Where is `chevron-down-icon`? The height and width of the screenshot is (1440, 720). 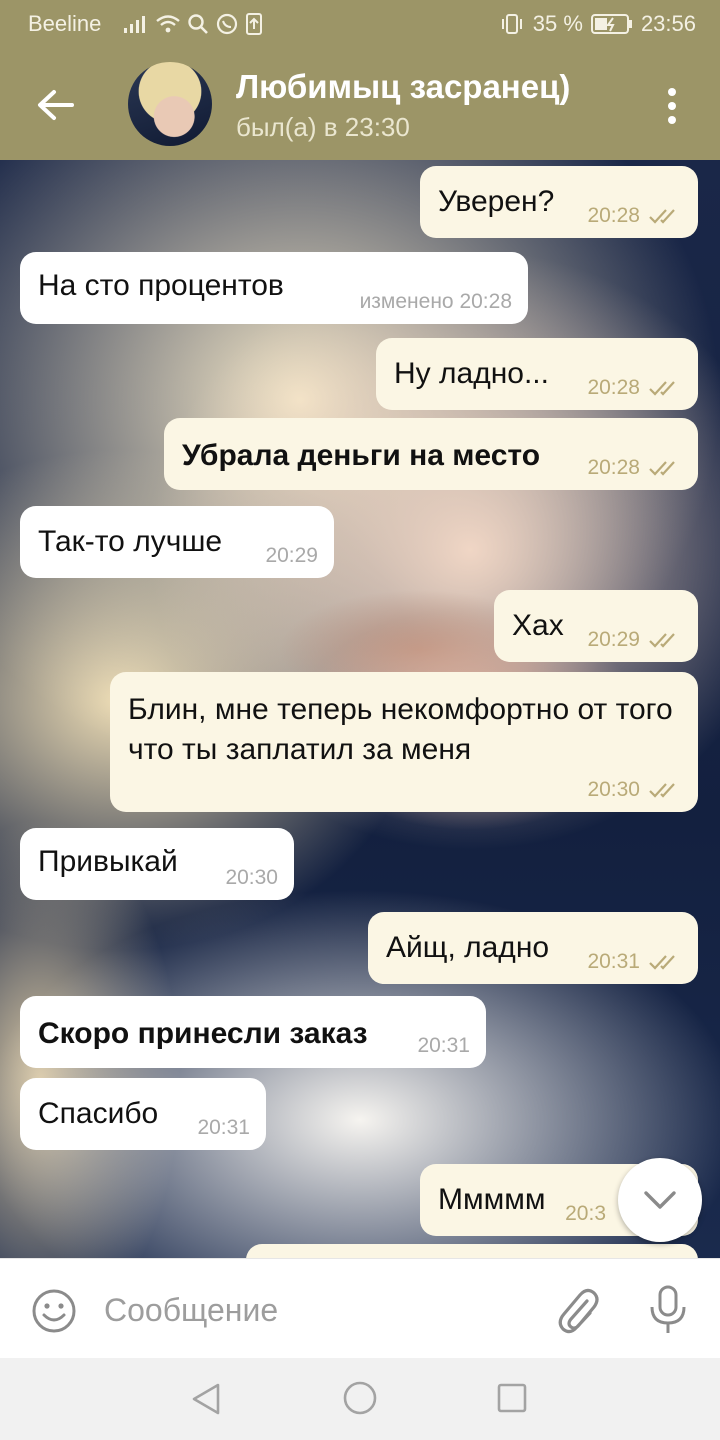 chevron-down-icon is located at coordinates (660, 1200).